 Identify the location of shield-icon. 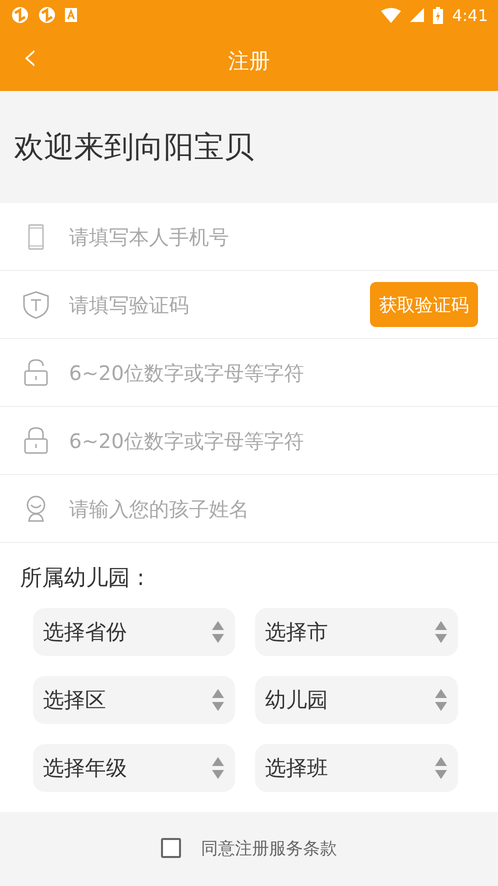
(36, 304).